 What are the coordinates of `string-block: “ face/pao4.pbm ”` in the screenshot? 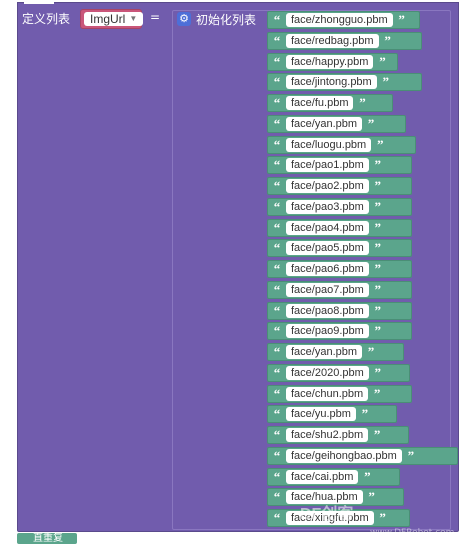 It's located at (339, 227).